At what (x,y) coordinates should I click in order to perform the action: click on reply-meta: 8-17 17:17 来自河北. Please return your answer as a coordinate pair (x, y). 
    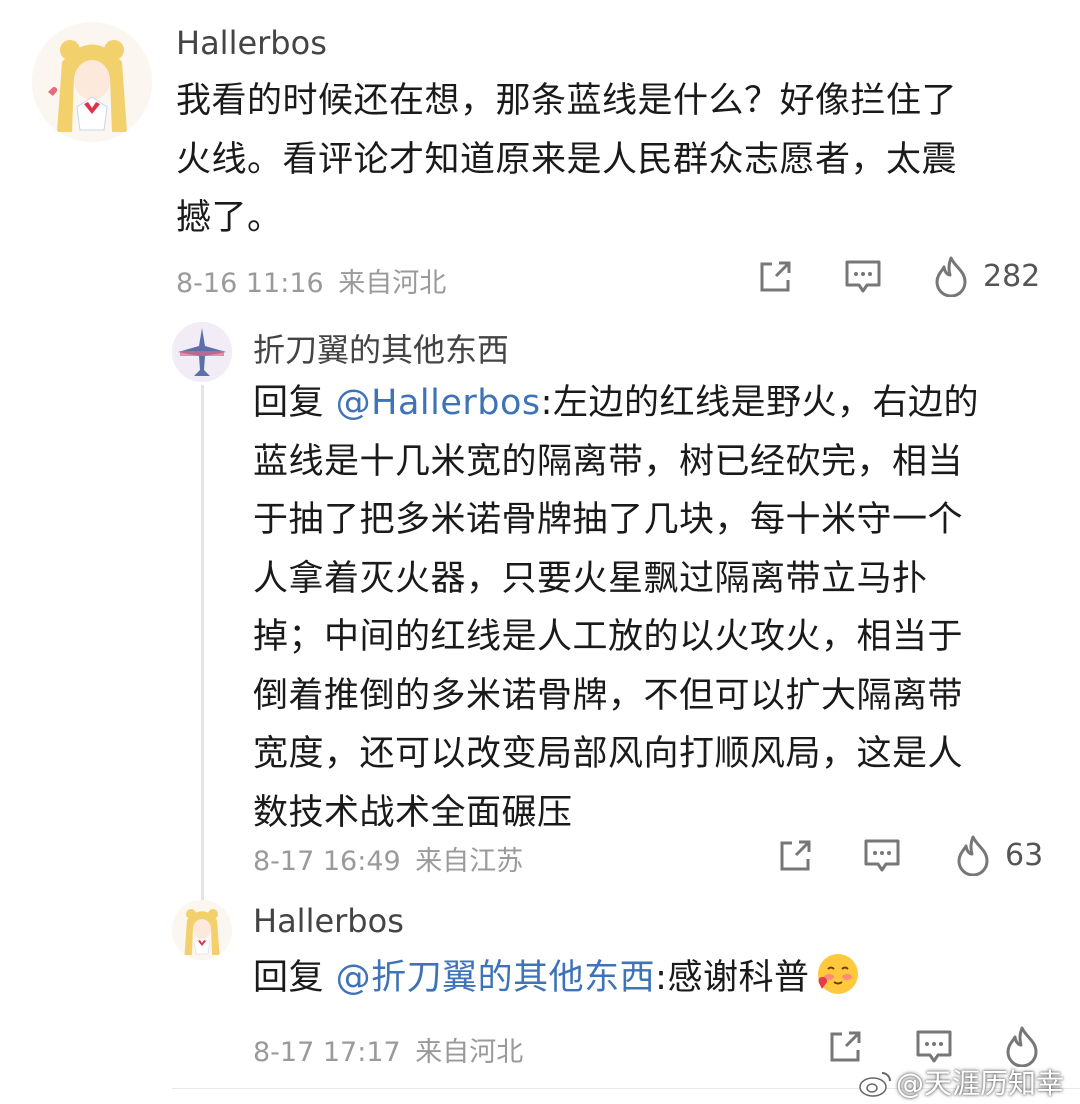
    Looking at the image, I should click on (388, 1049).